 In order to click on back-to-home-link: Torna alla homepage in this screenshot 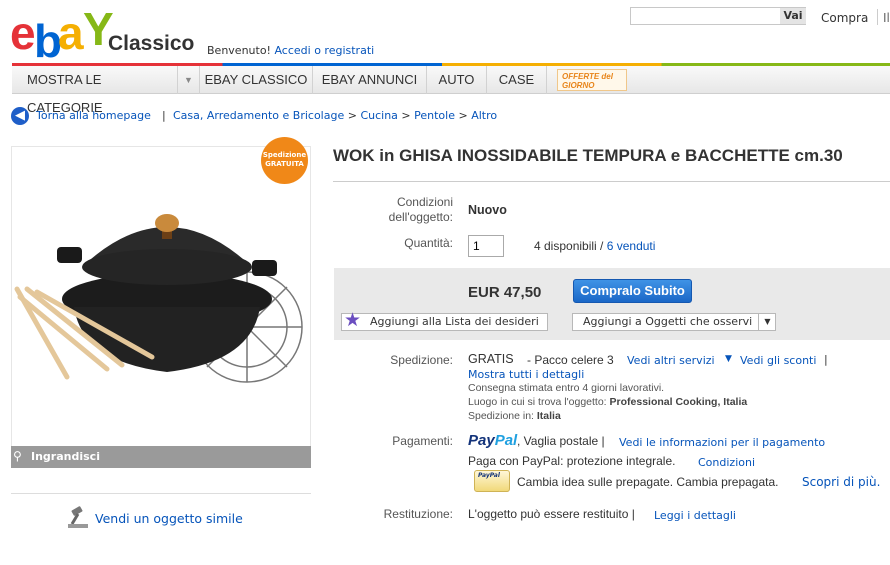, I will do `click(93, 115)`.